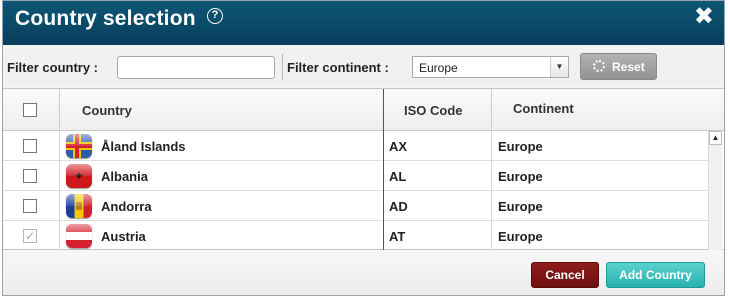 Image resolution: width=730 pixels, height=300 pixels. Describe the element at coordinates (628, 67) in the screenshot. I see `reset-button-label: Reset` at that location.